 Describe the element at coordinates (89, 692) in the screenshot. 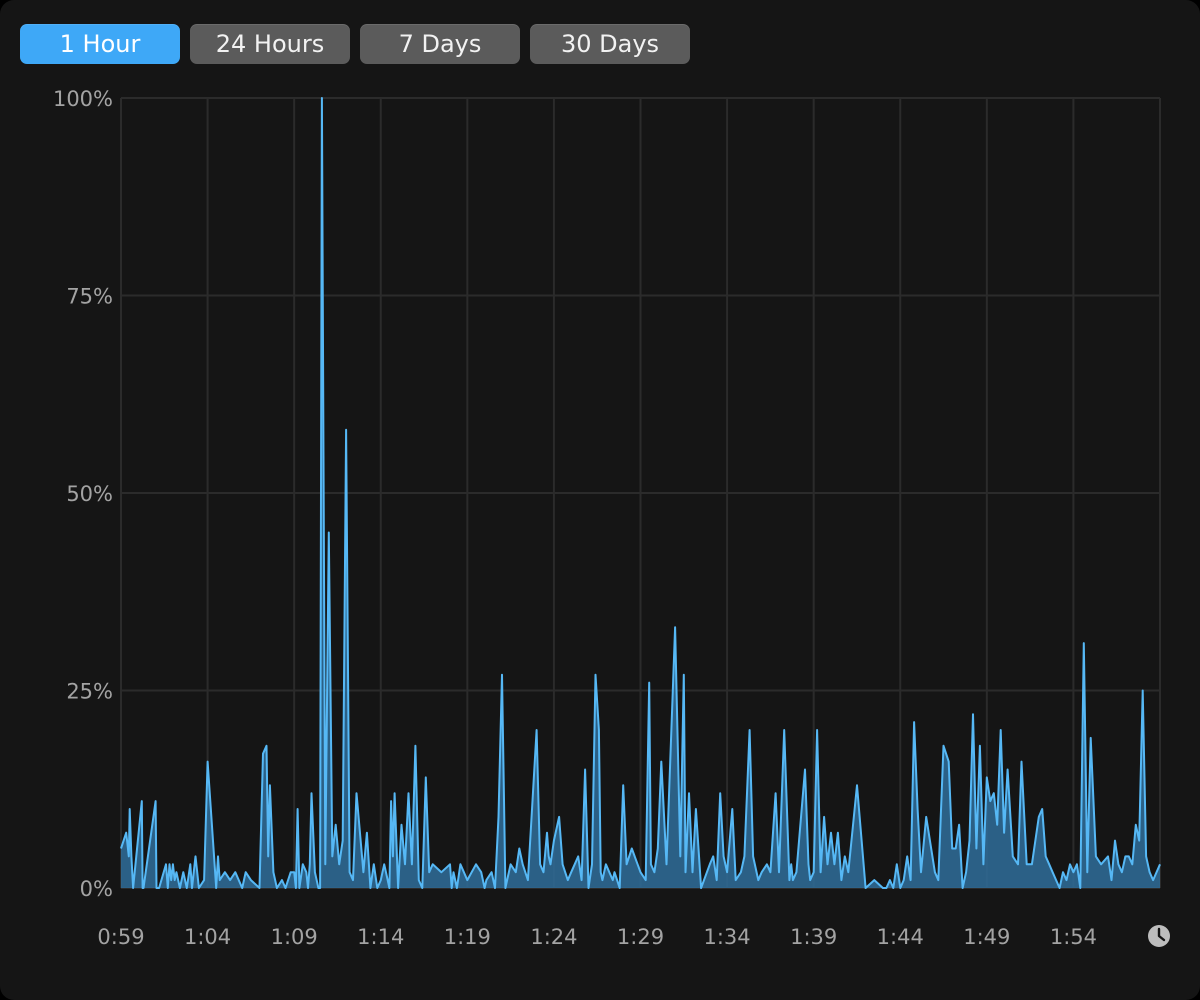

I see `y-tick-label: 25%` at that location.